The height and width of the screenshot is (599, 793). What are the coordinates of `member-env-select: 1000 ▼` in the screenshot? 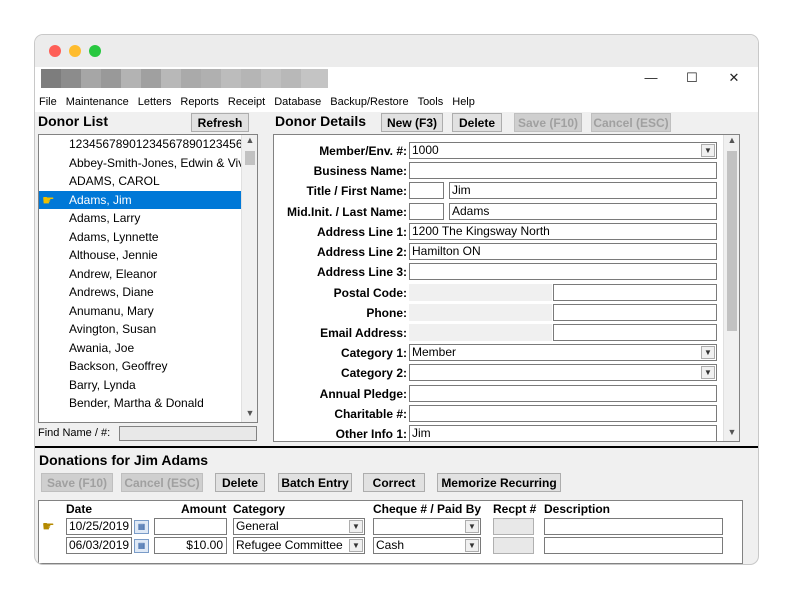 It's located at (563, 150).